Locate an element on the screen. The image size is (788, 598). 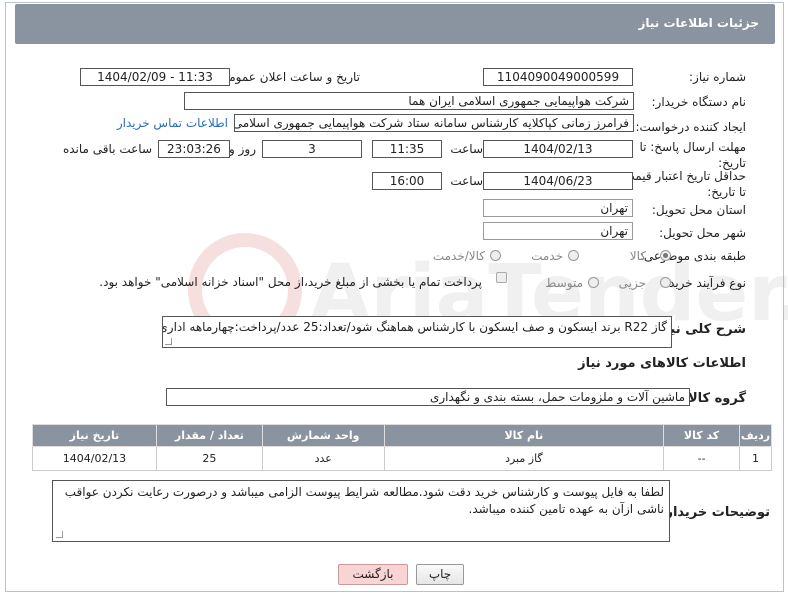
validity-time-field: 16:00 is located at coordinates (407, 181).